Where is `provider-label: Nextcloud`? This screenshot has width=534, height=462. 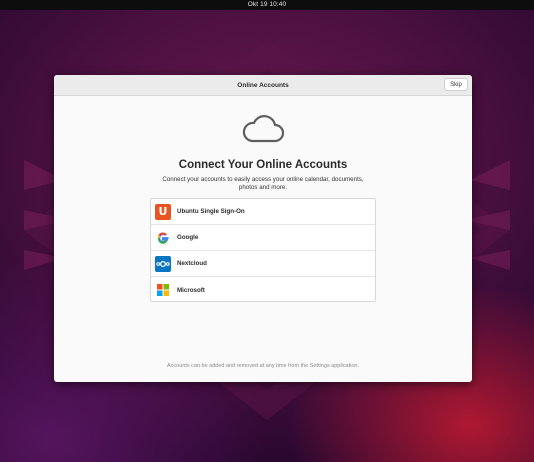
provider-label: Nextcloud is located at coordinates (192, 263).